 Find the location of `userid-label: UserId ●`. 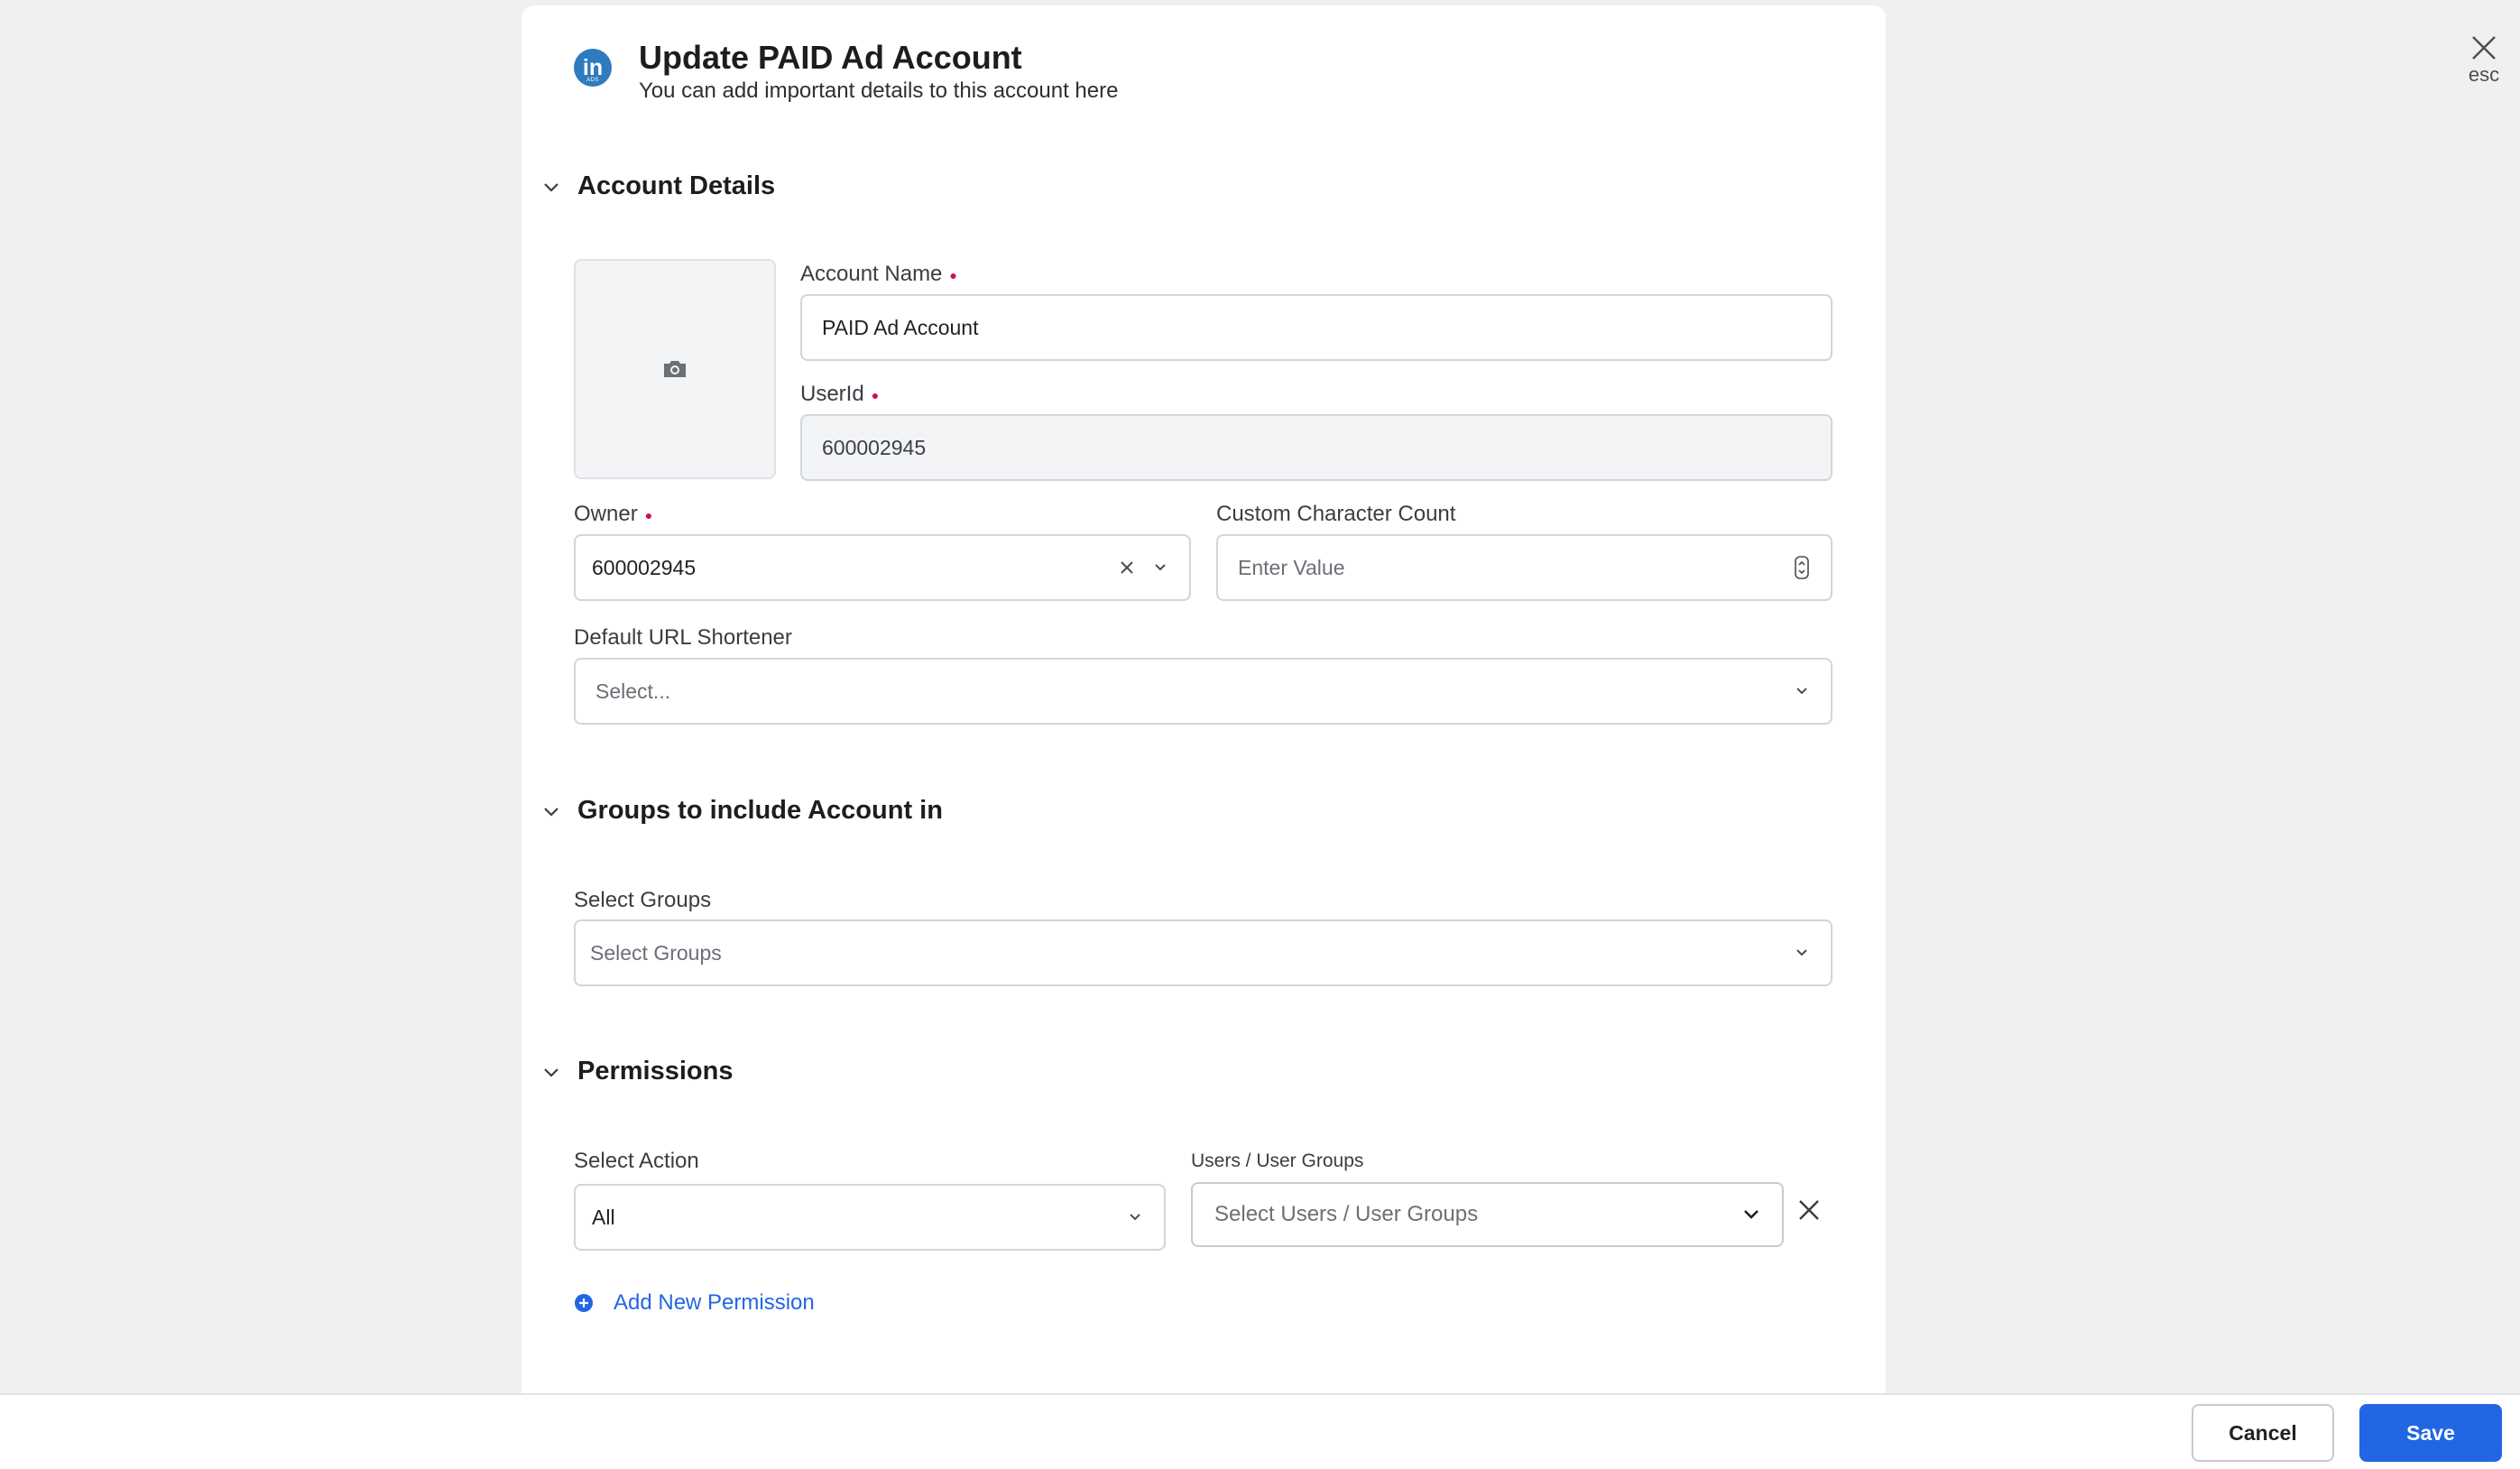

userid-label: UserId ● is located at coordinates (840, 394).